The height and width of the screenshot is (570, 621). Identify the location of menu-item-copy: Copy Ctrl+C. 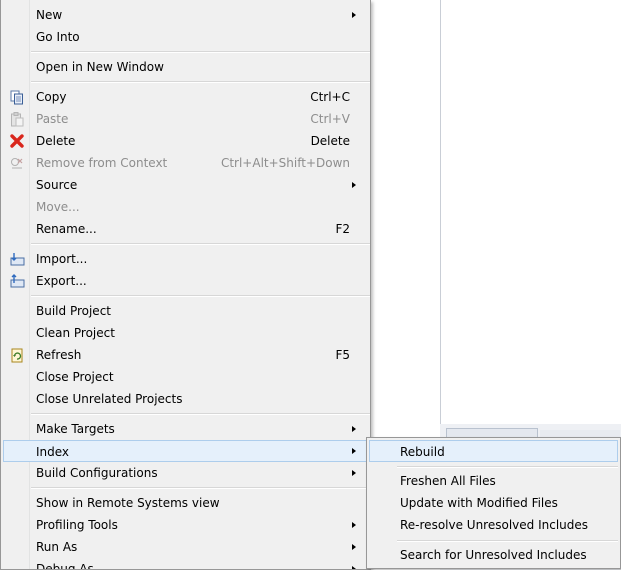
(185, 97).